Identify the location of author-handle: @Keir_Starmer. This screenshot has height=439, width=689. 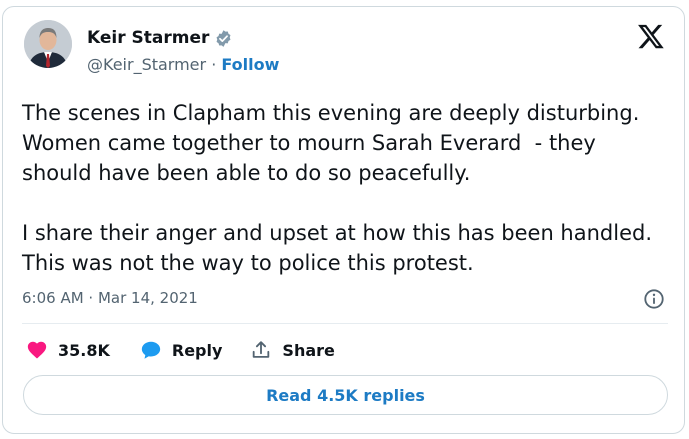
(146, 64).